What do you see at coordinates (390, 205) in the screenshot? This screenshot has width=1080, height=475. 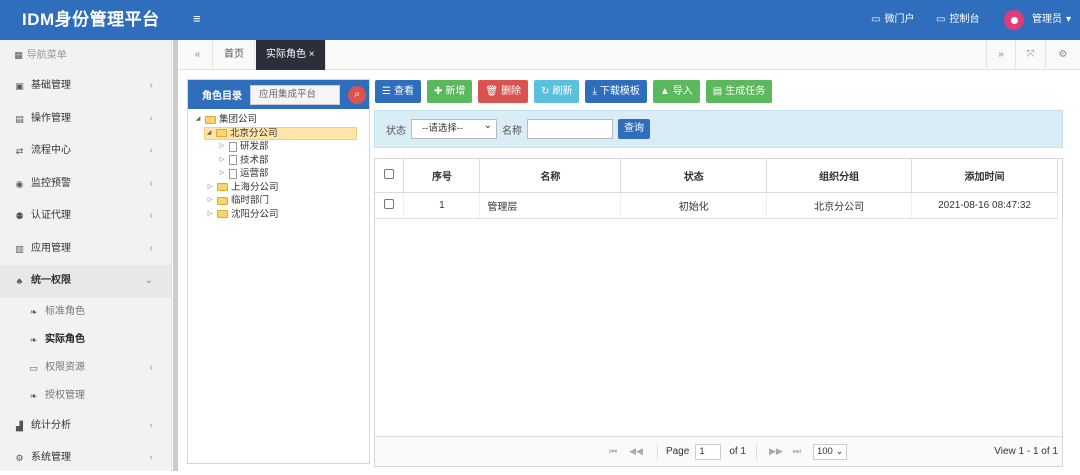 I see `row-checkbox` at bounding box center [390, 205].